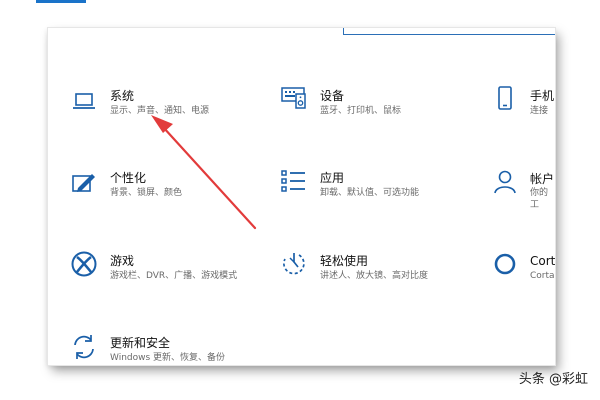 The height and width of the screenshot is (400, 600). I want to click on tile-title: 更新和安全, so click(140, 343).